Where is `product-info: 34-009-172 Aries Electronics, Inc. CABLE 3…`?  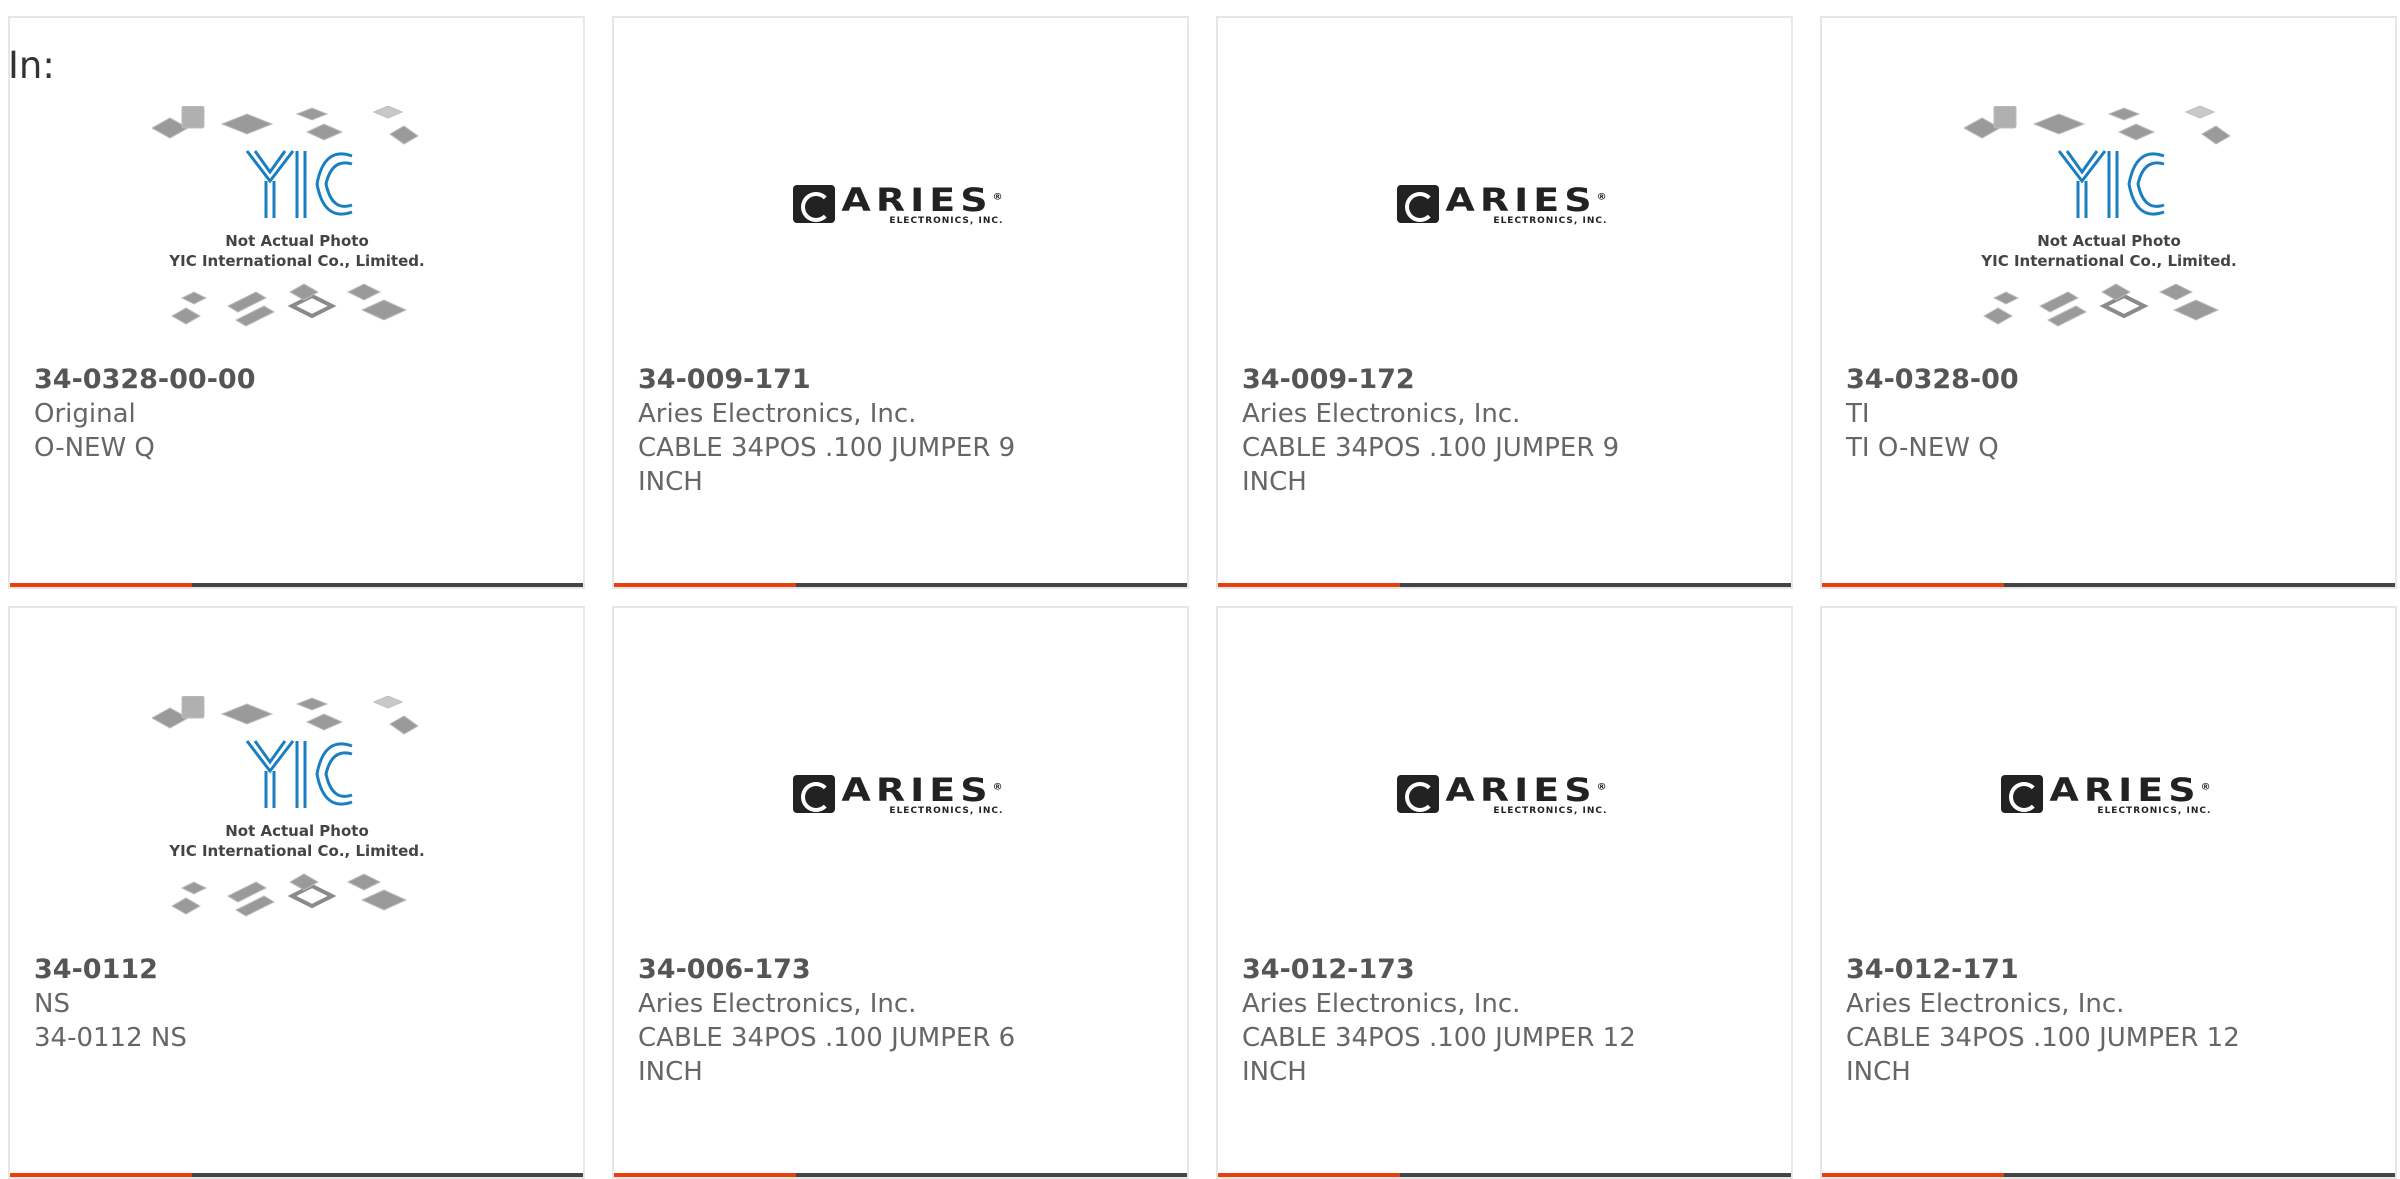 product-info: 34-009-172 Aries Electronics, Inc. CABLE 3… is located at coordinates (1457, 431).